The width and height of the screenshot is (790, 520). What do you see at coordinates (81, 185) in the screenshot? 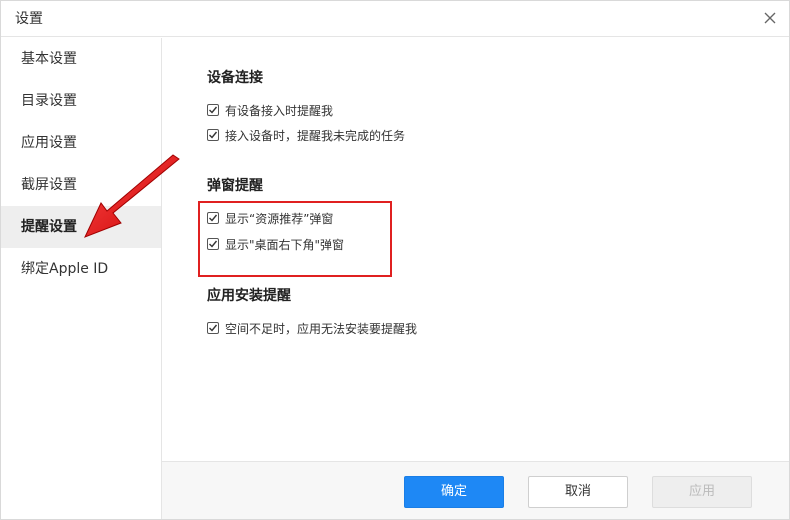
I see `sidebar-item-screenshot: 截屏设置` at bounding box center [81, 185].